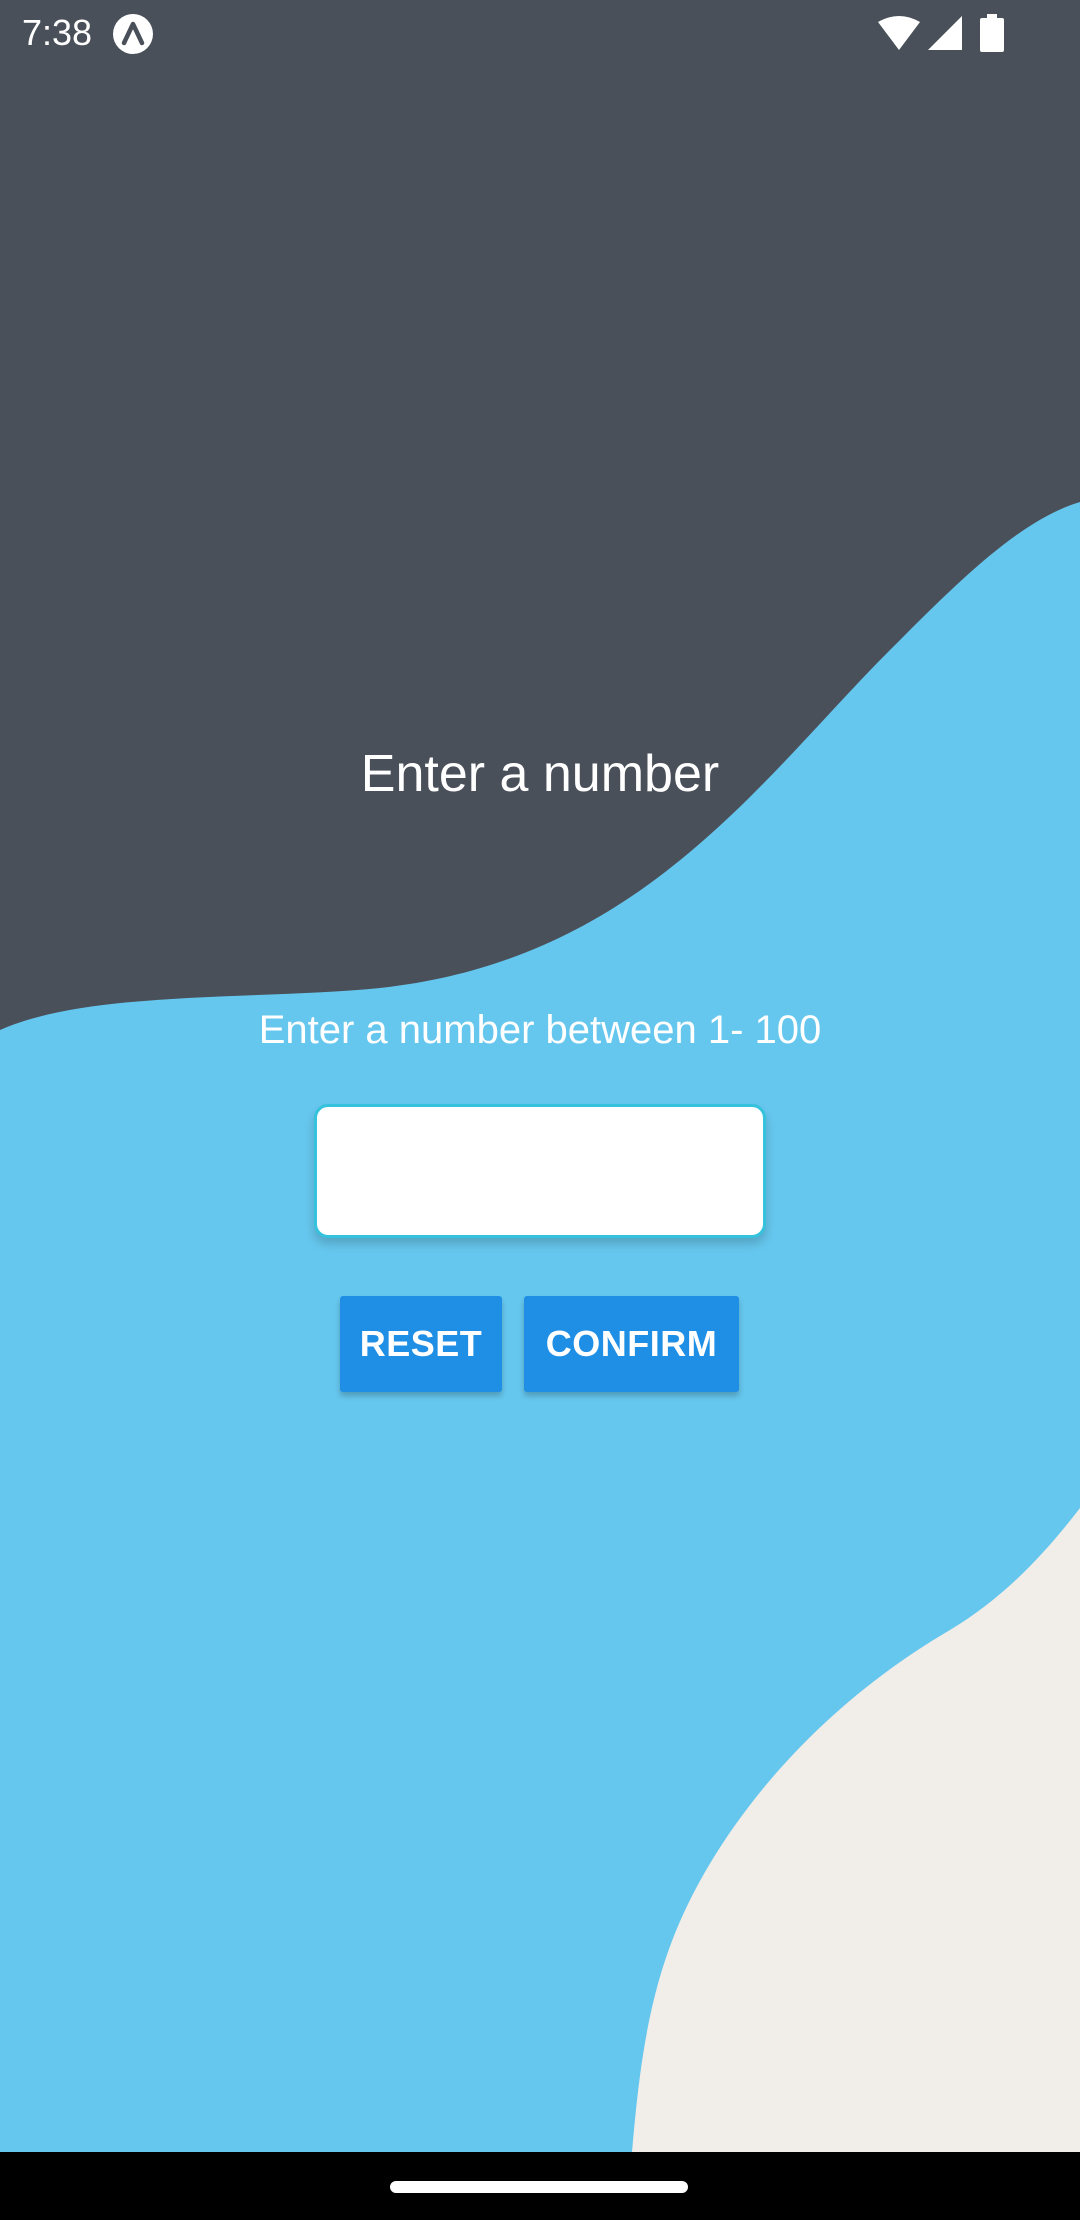 The image size is (1080, 2220). What do you see at coordinates (540, 774) in the screenshot?
I see `page-title: Enter a number` at bounding box center [540, 774].